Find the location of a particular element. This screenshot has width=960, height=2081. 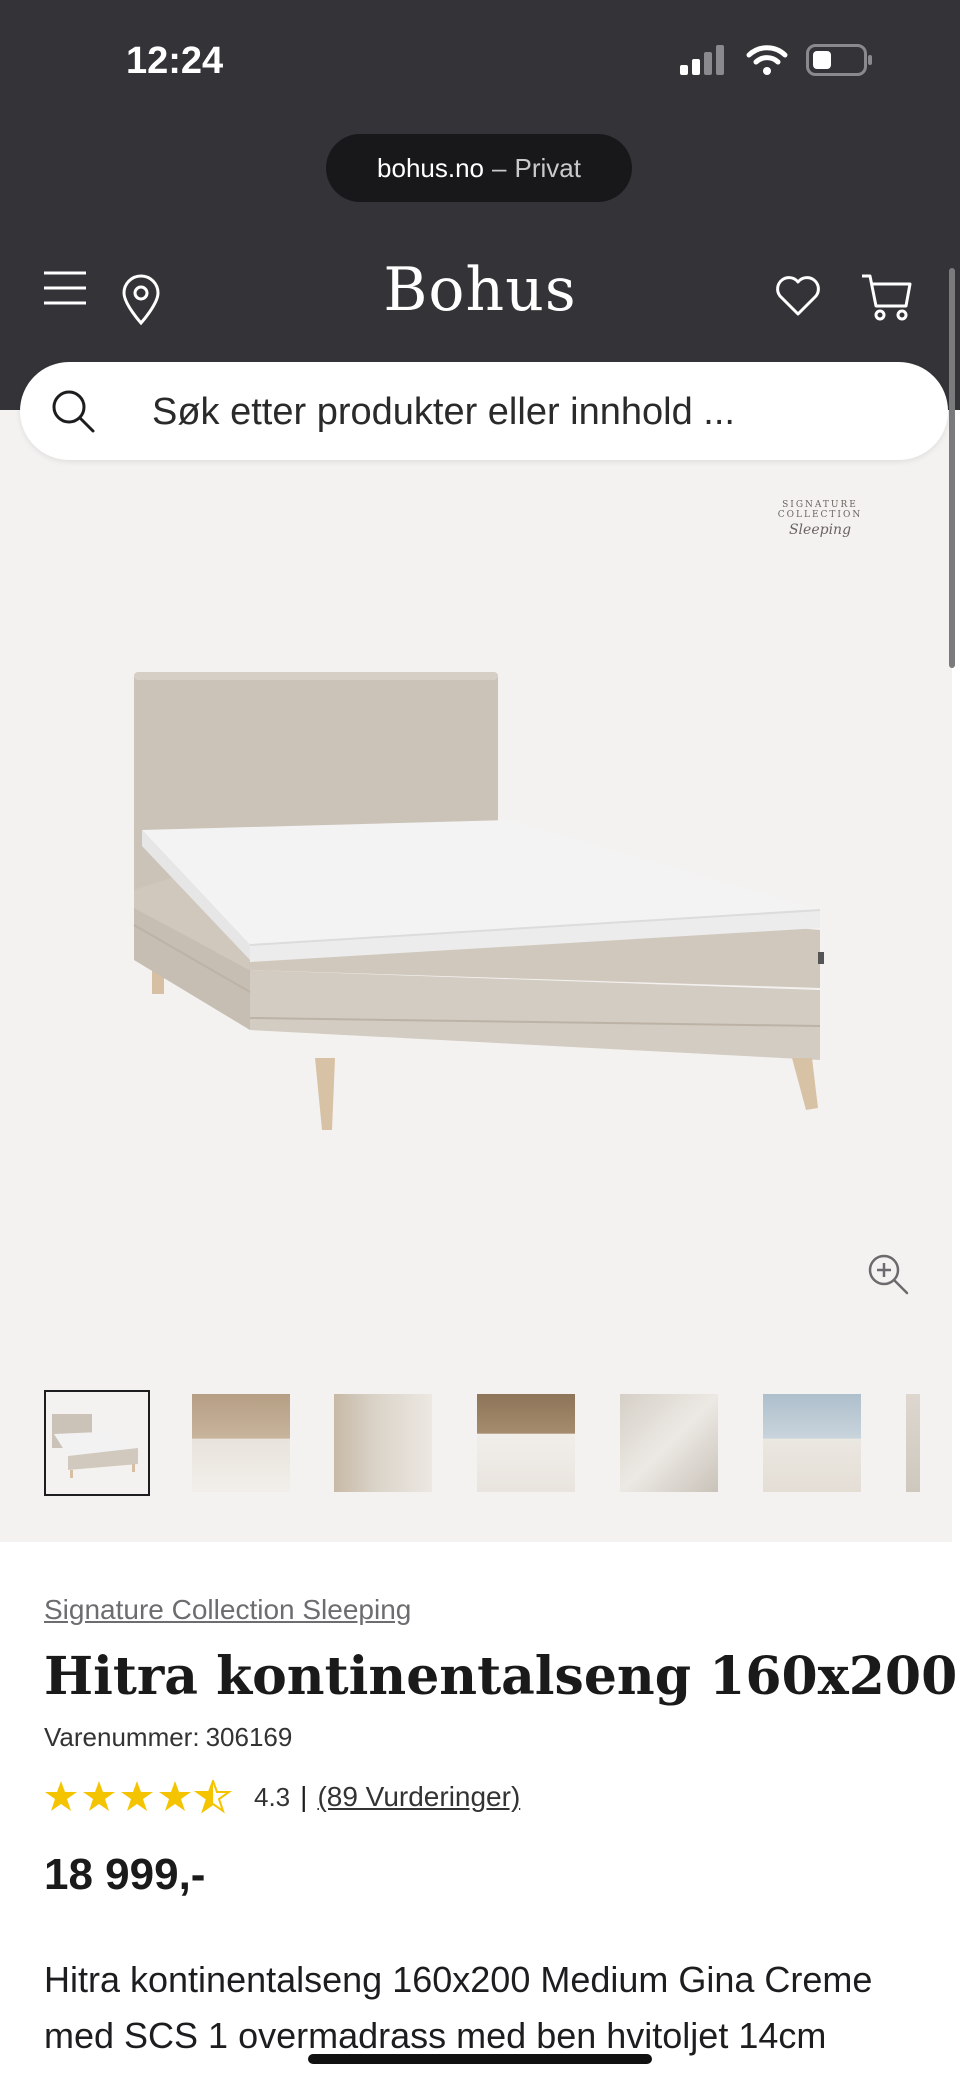

sku-line: Varenummer: 306169 is located at coordinates (168, 1737).